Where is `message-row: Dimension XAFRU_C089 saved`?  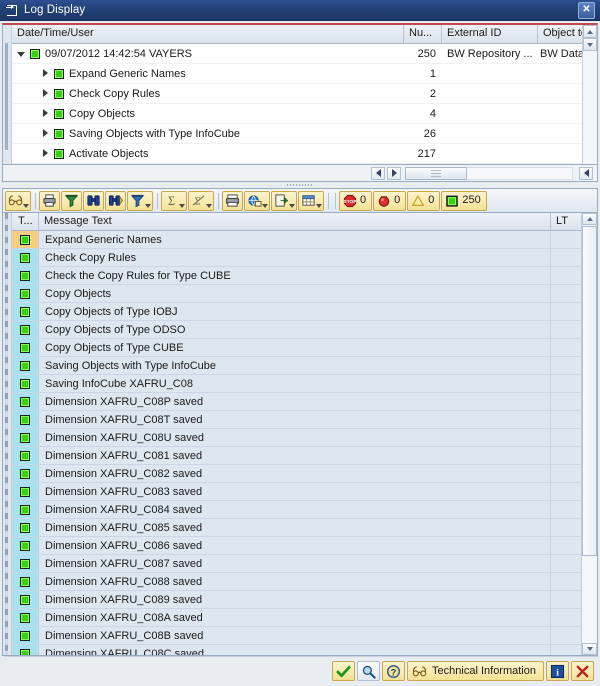
message-row: Dimension XAFRU_C089 saved is located at coordinates (296, 600).